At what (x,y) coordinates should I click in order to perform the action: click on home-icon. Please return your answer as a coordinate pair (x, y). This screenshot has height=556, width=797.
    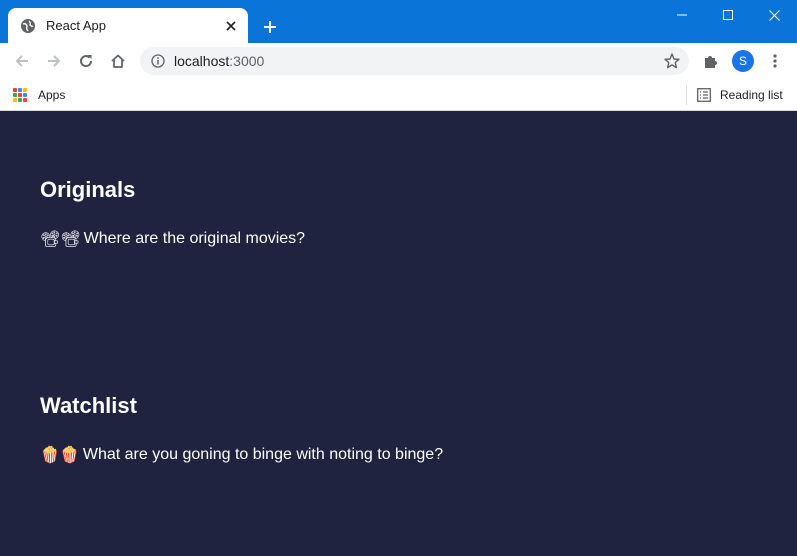
    Looking at the image, I should click on (118, 61).